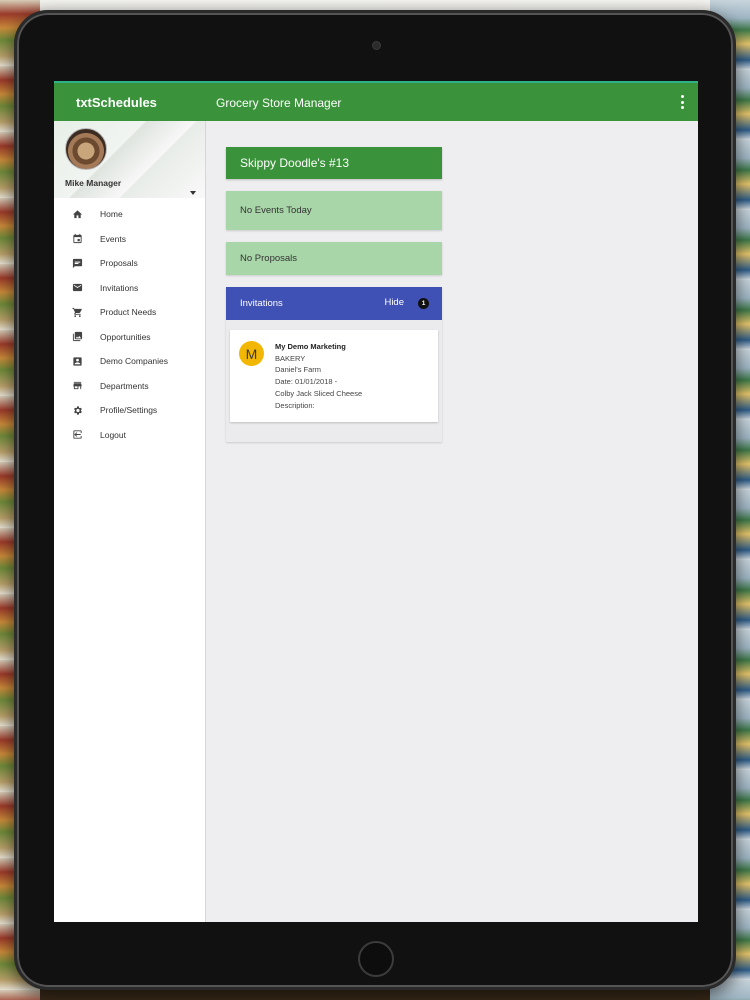  Describe the element at coordinates (119, 287) in the screenshot. I see `sidebar-item-label: Invitations` at that location.